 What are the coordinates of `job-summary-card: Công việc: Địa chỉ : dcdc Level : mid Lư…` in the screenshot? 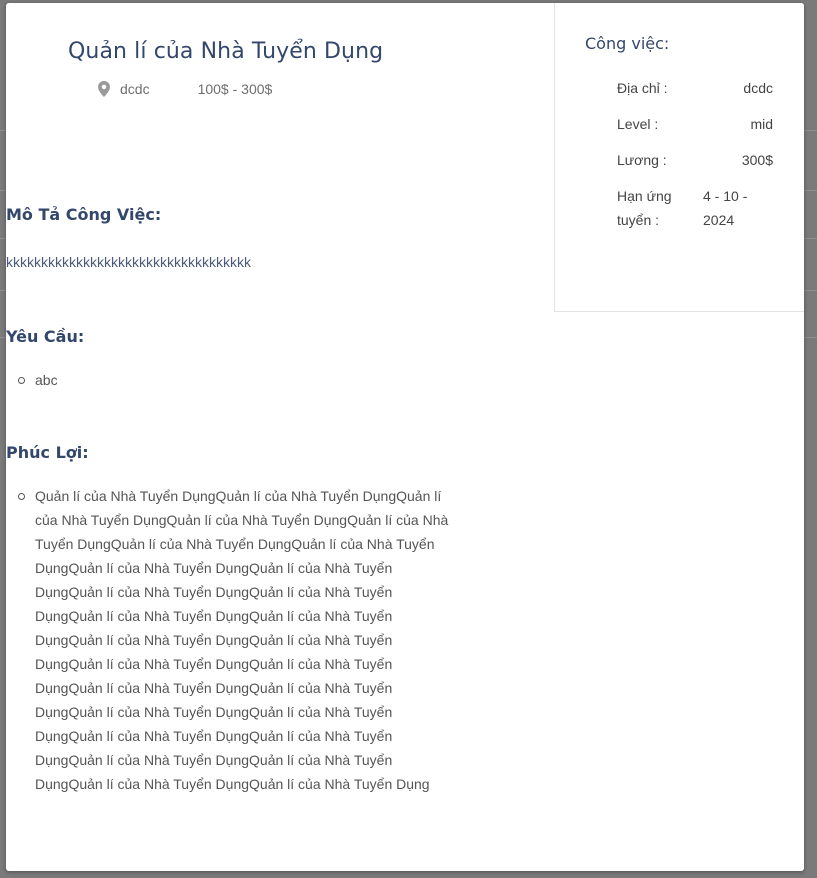 It's located at (679, 157).